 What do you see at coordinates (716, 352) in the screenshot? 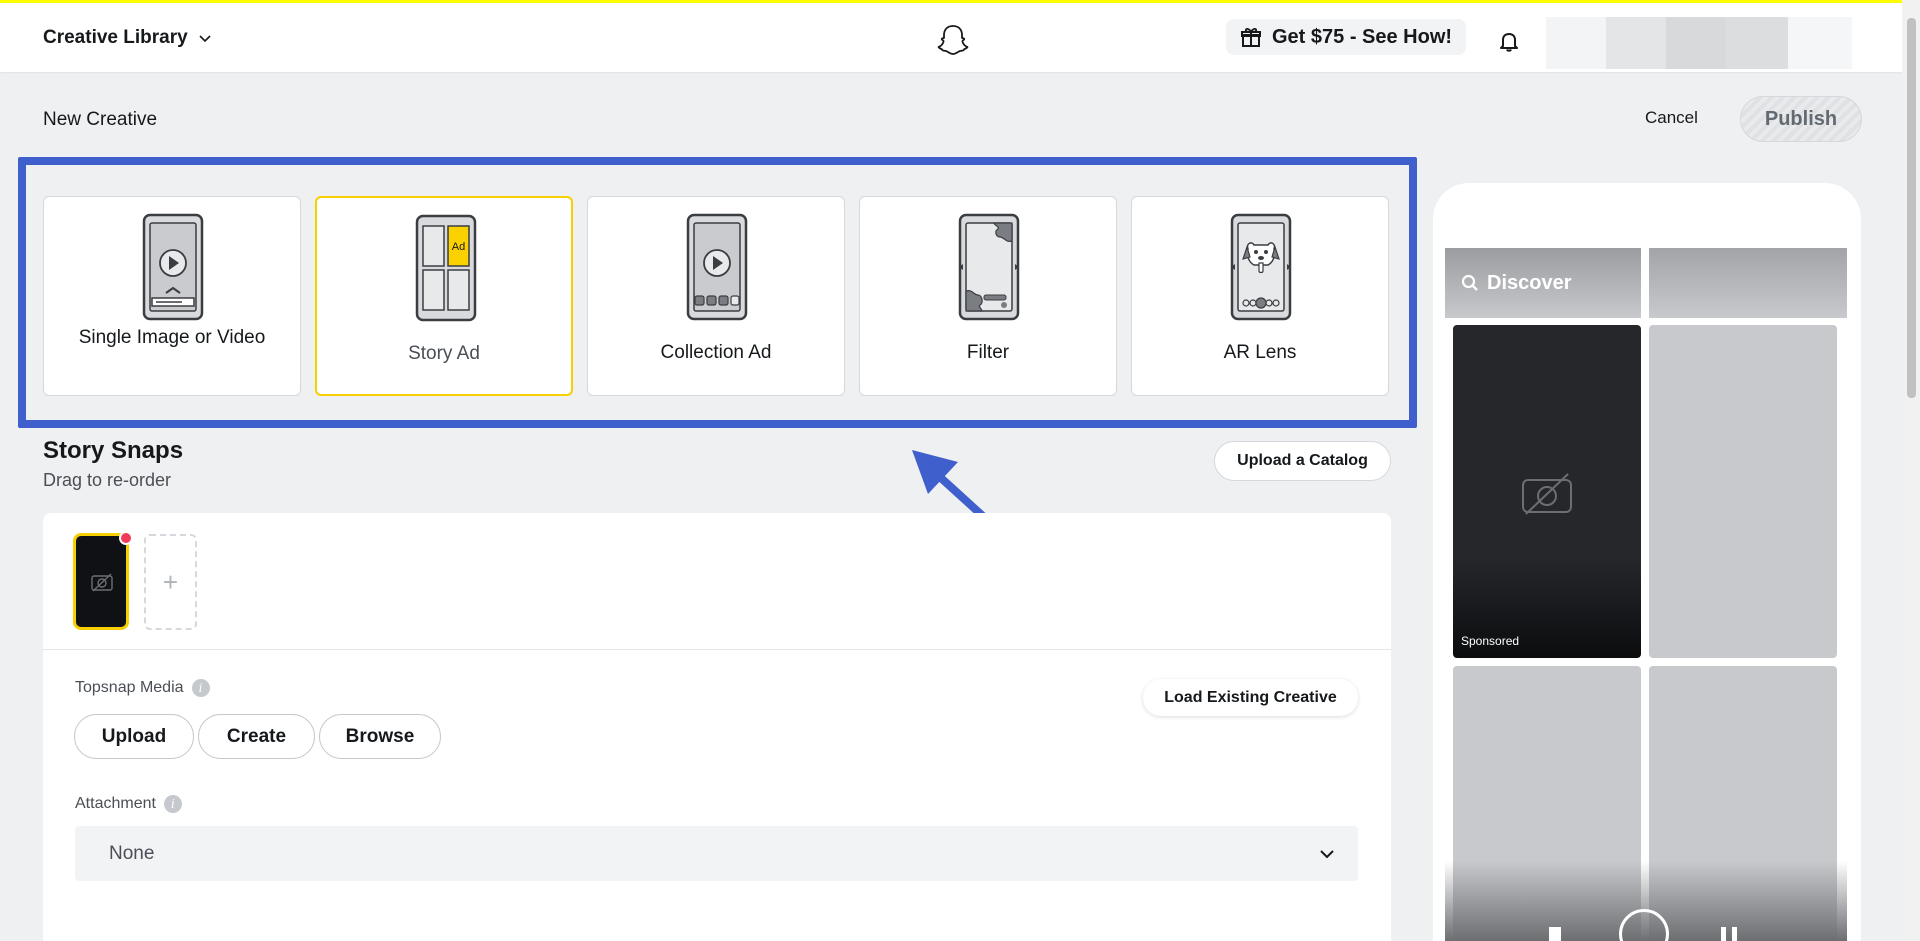
I see `type-label-collection: Collection Ad` at bounding box center [716, 352].